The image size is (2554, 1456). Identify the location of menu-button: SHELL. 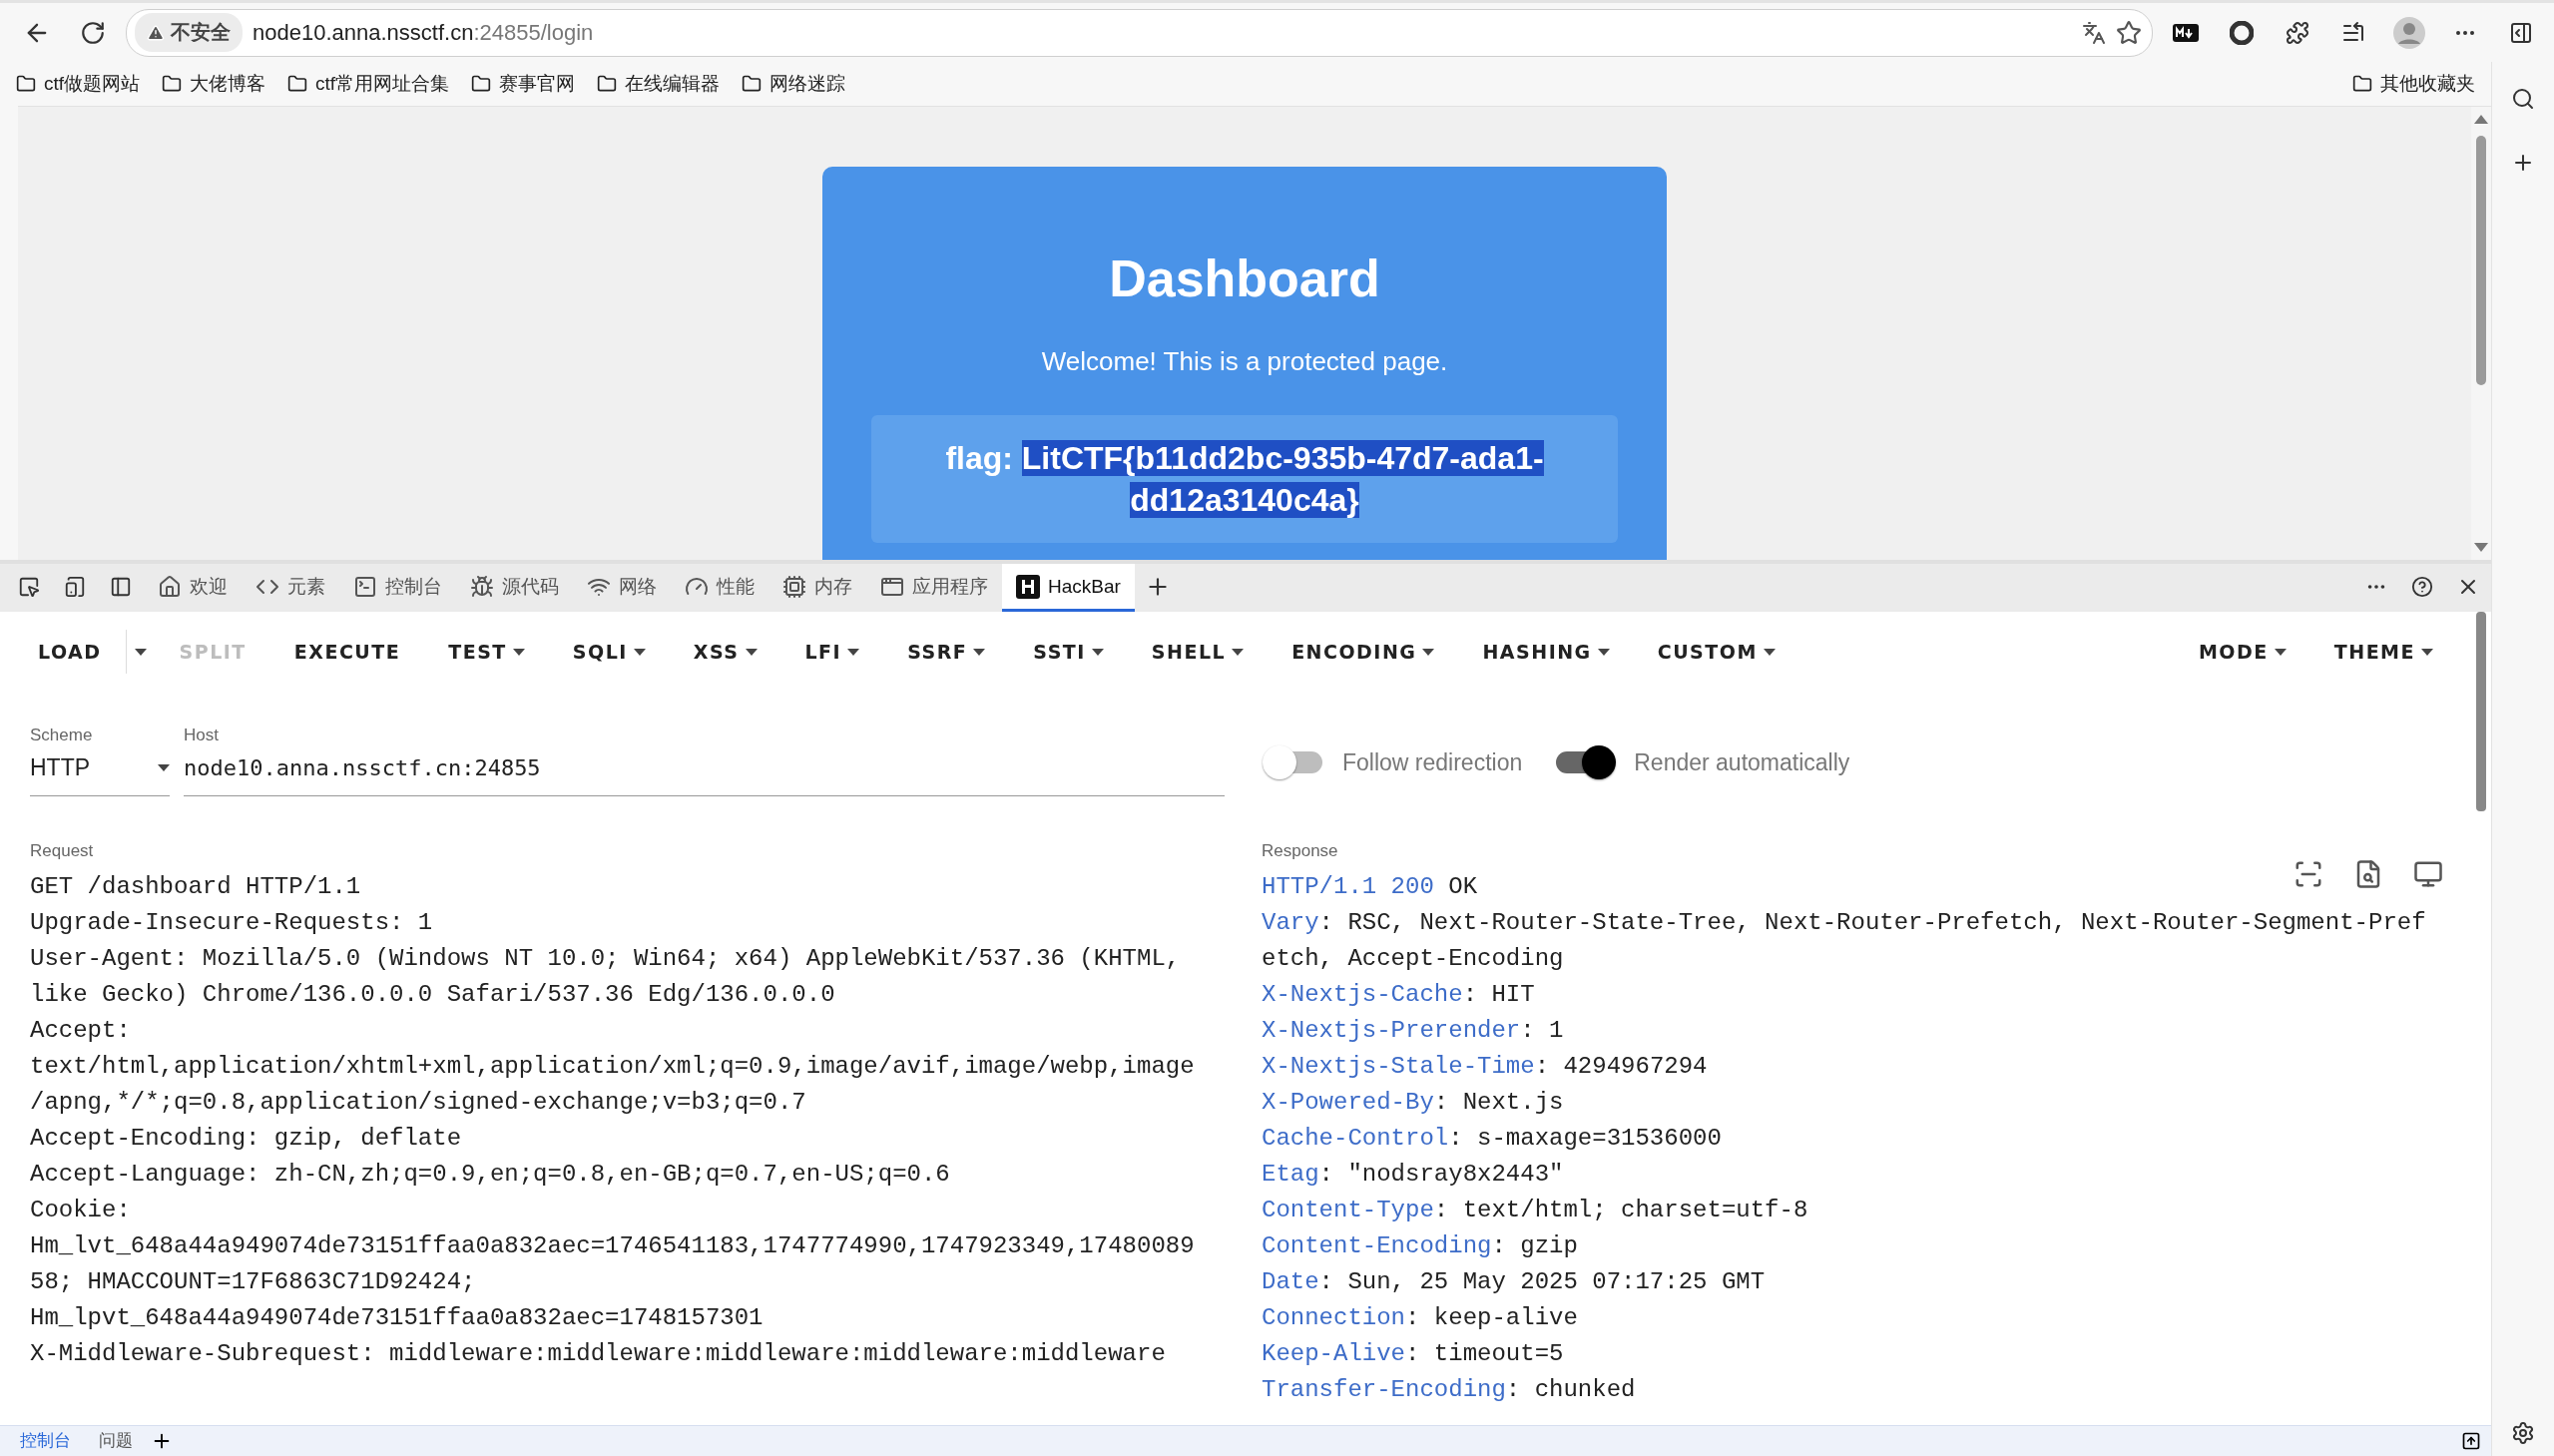
(1198, 652).